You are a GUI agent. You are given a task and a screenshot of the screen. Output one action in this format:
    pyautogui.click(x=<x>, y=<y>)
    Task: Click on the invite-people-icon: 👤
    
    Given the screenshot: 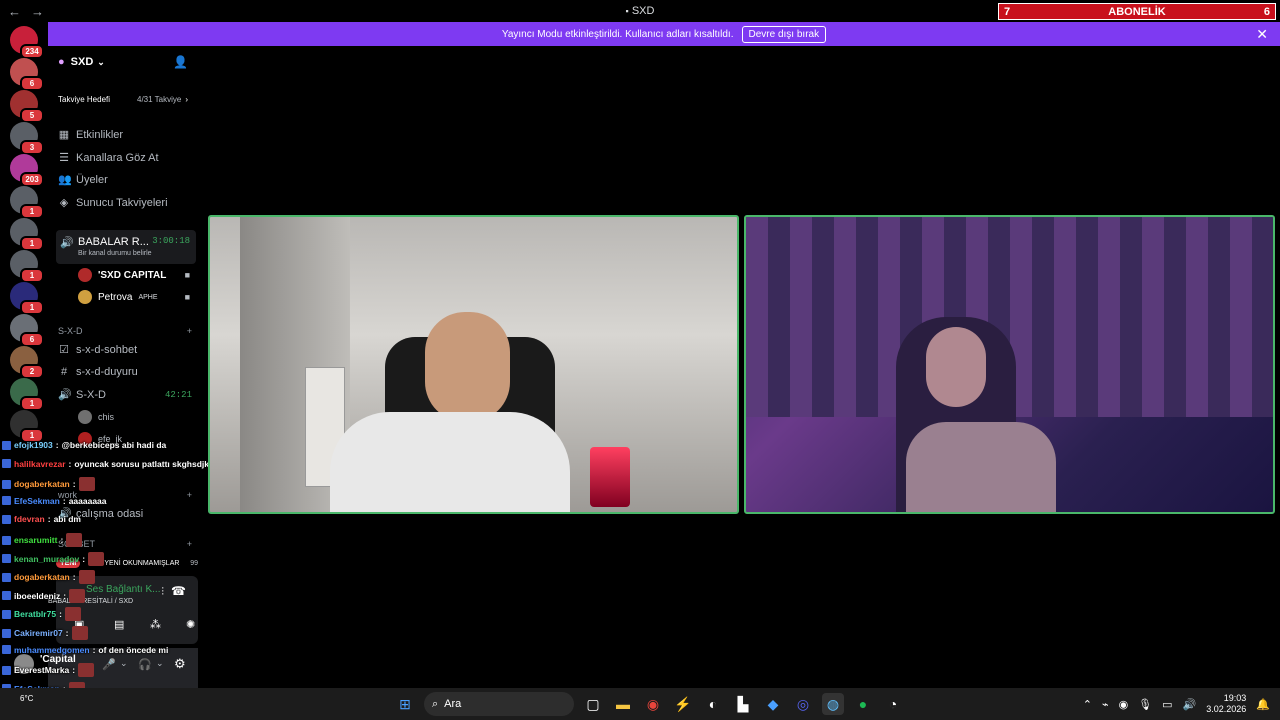 What is the action you would take?
    pyautogui.click(x=180, y=62)
    